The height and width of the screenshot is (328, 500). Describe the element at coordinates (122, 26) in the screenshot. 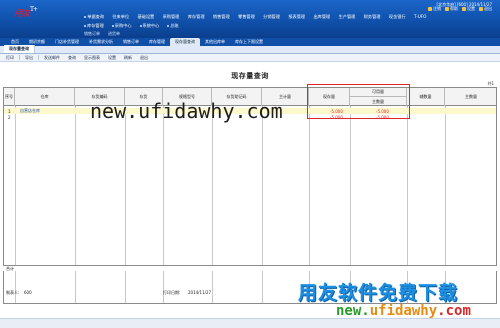

I see `submenu-item: 采购中心` at that location.